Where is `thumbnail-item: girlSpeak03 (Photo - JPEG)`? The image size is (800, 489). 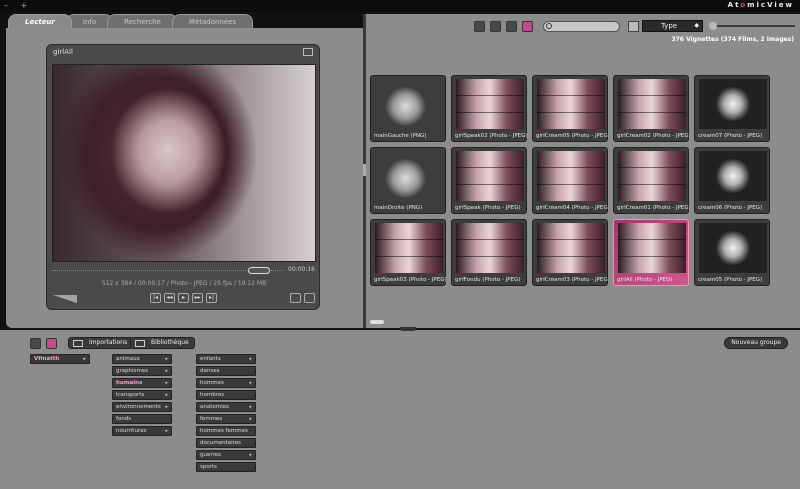 thumbnail-item: girlSpeak03 (Photo - JPEG) is located at coordinates (408, 252).